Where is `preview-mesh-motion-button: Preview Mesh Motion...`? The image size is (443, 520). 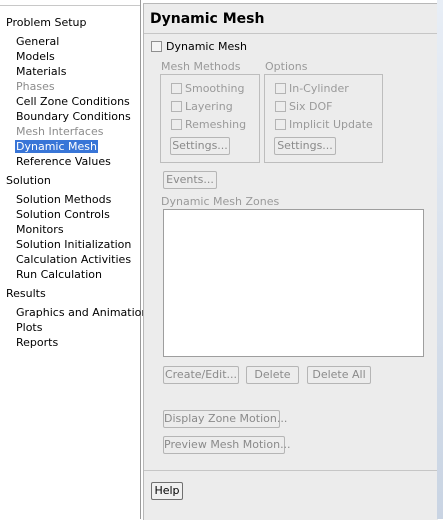 preview-mesh-motion-button: Preview Mesh Motion... is located at coordinates (227, 445).